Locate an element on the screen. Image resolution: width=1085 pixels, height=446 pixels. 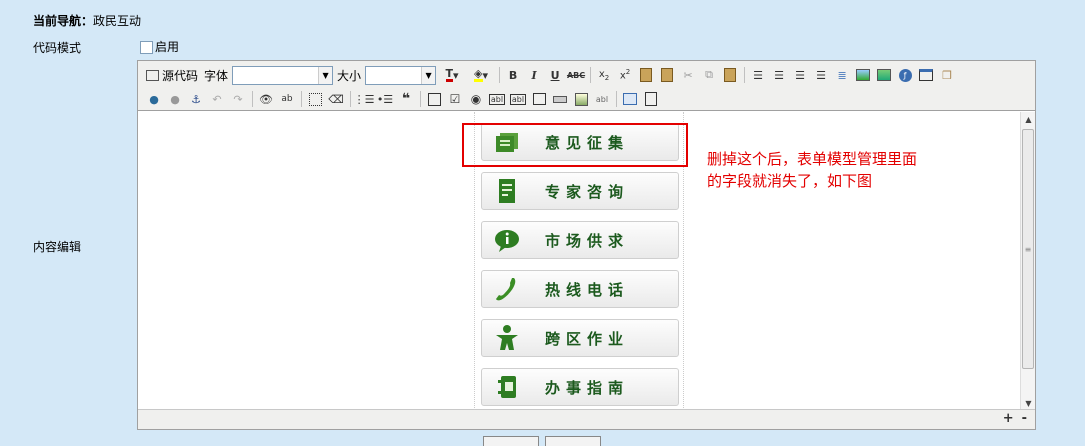
superscript-button: x2 is located at coordinates (625, 75).